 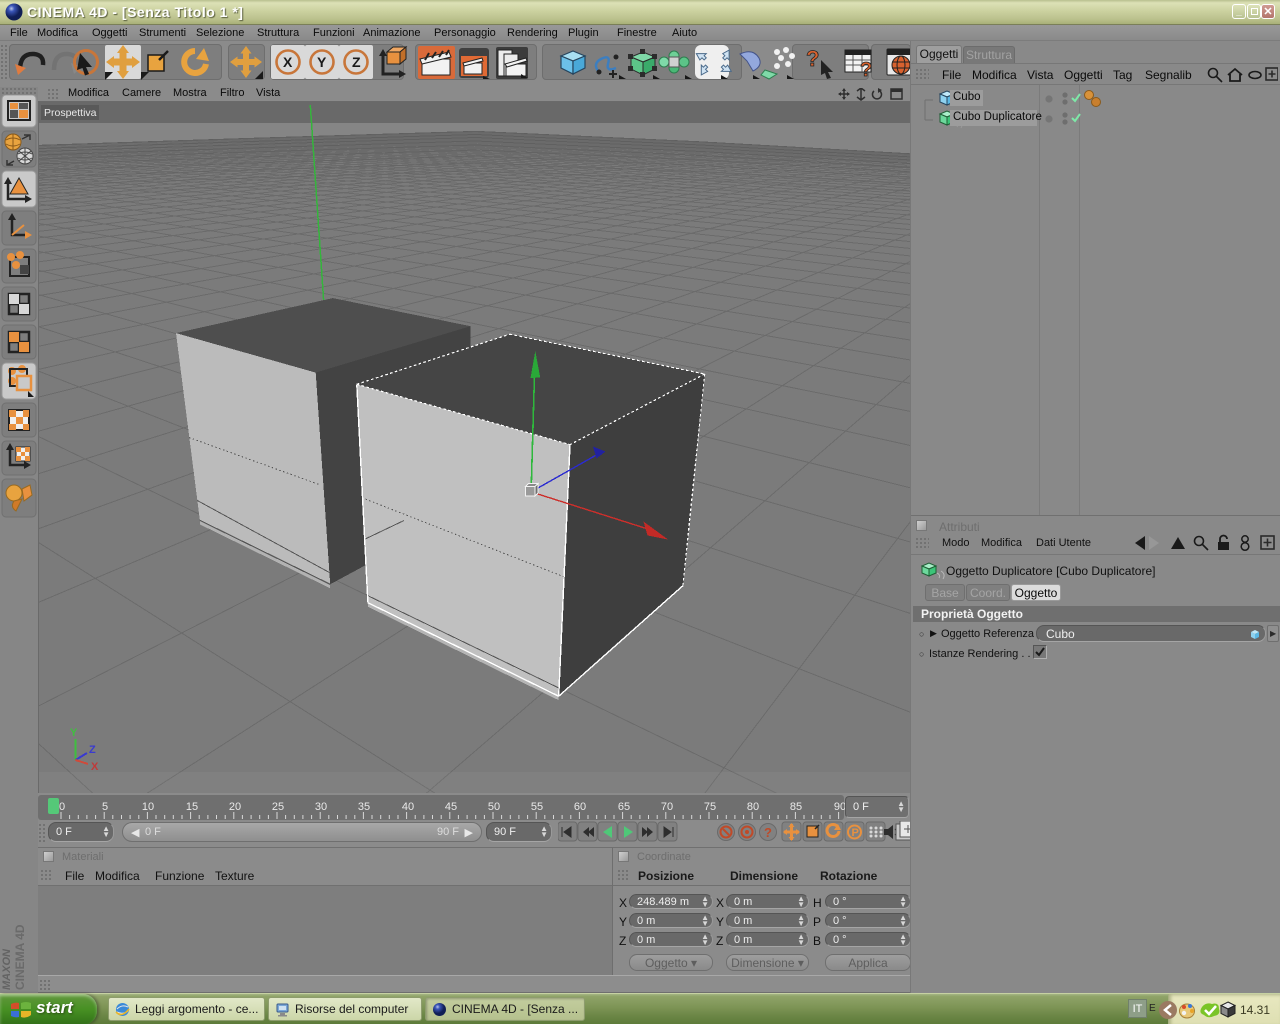 I want to click on svg-text: 55, so click(x=537, y=807).